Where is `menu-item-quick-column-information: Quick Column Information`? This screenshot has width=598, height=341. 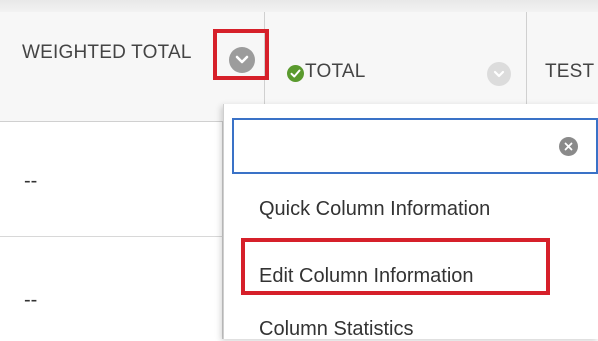
menu-item-quick-column-information: Quick Column Information is located at coordinates (374, 209).